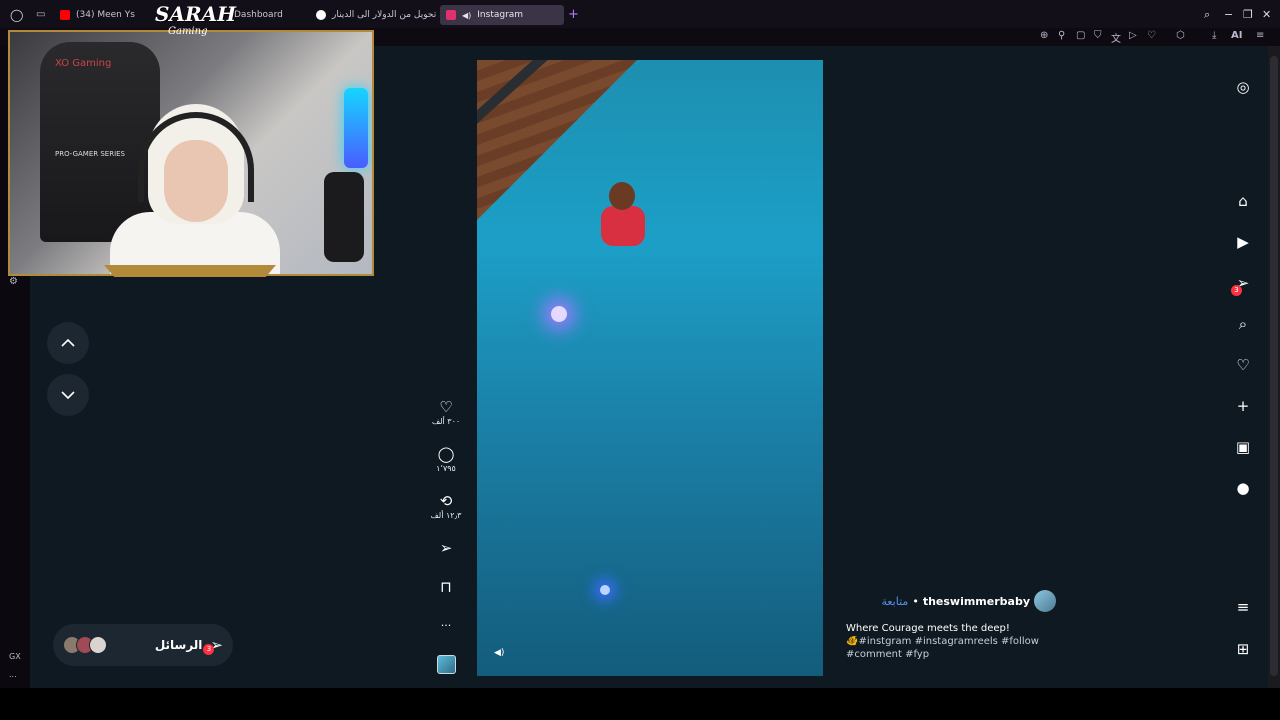 The height and width of the screenshot is (720, 1280). What do you see at coordinates (1243, 488) in the screenshot?
I see `profile-avatar-icon: ●` at bounding box center [1243, 488].